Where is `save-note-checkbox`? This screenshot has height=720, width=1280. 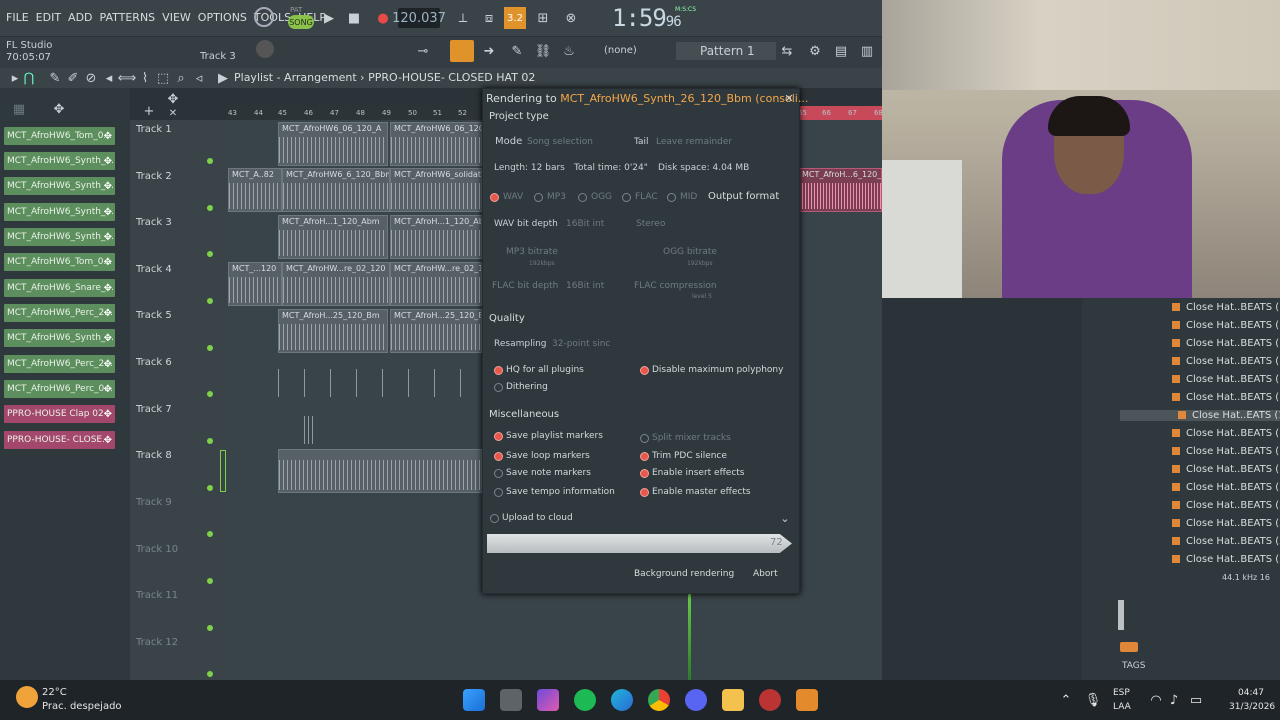
save-note-checkbox is located at coordinates (498, 473).